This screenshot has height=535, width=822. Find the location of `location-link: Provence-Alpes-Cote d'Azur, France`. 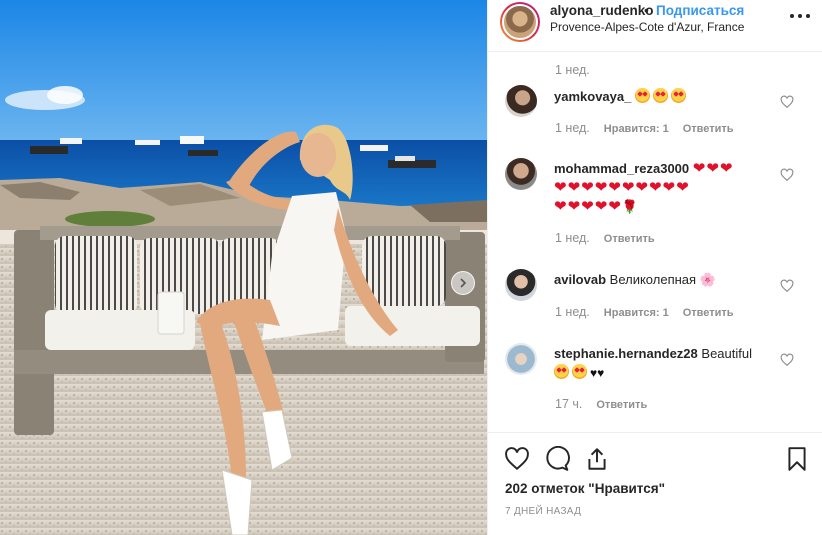

location-link: Provence-Alpes-Cote d'Azur, France is located at coordinates (647, 27).